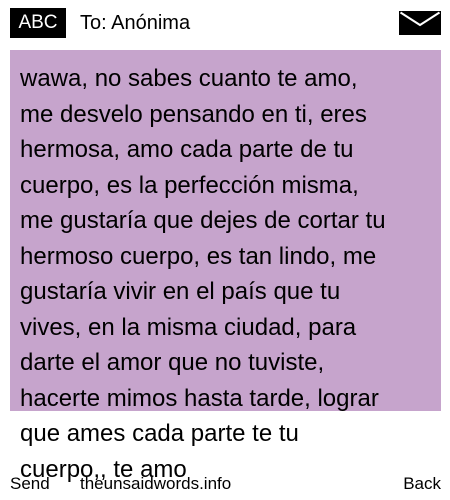 The width and height of the screenshot is (450, 500). Describe the element at coordinates (420, 23) in the screenshot. I see `envelope-icon` at that location.